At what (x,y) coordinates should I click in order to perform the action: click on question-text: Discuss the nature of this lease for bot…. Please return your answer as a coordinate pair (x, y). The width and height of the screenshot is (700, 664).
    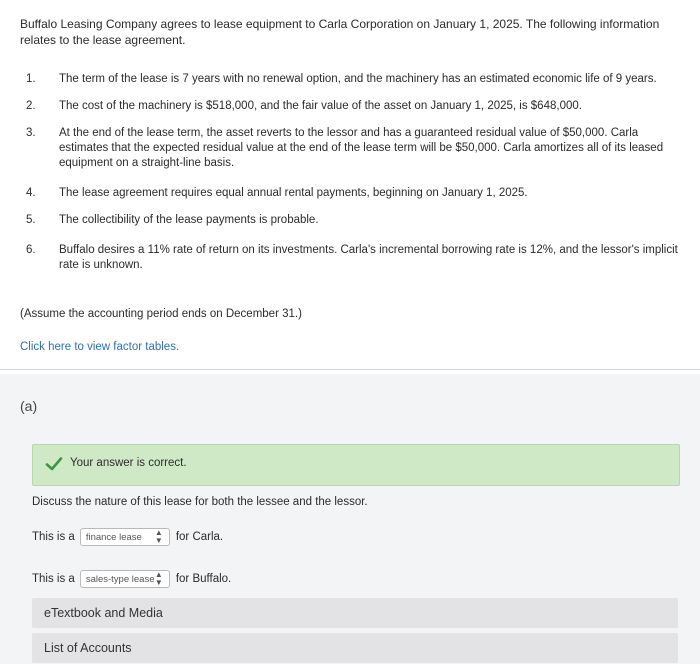
    Looking at the image, I should click on (200, 502).